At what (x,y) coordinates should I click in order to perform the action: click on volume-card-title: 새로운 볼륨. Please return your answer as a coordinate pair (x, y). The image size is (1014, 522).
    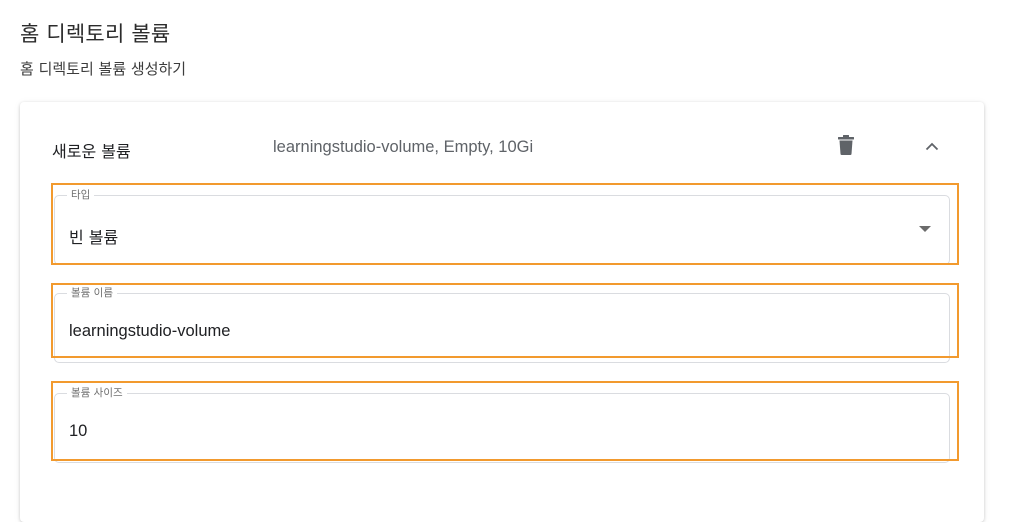
    Looking at the image, I should click on (91, 151).